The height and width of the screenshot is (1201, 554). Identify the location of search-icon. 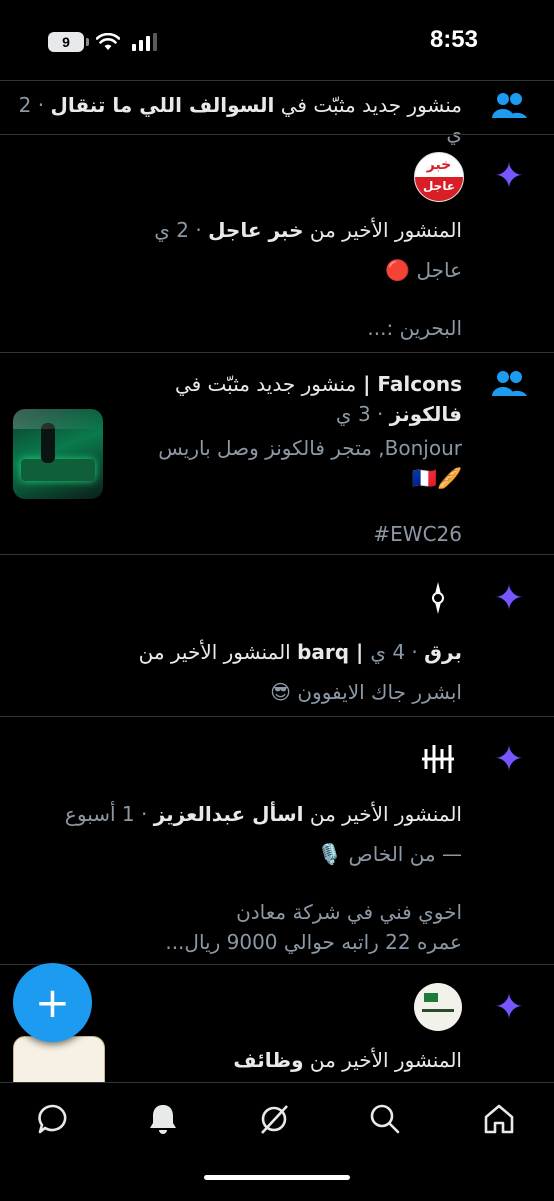
(385, 1119).